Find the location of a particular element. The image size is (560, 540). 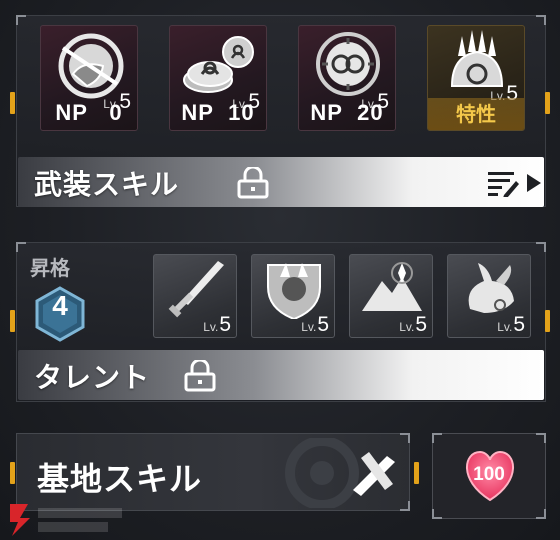

talent-card-4: Lv.5 is located at coordinates (489, 296).